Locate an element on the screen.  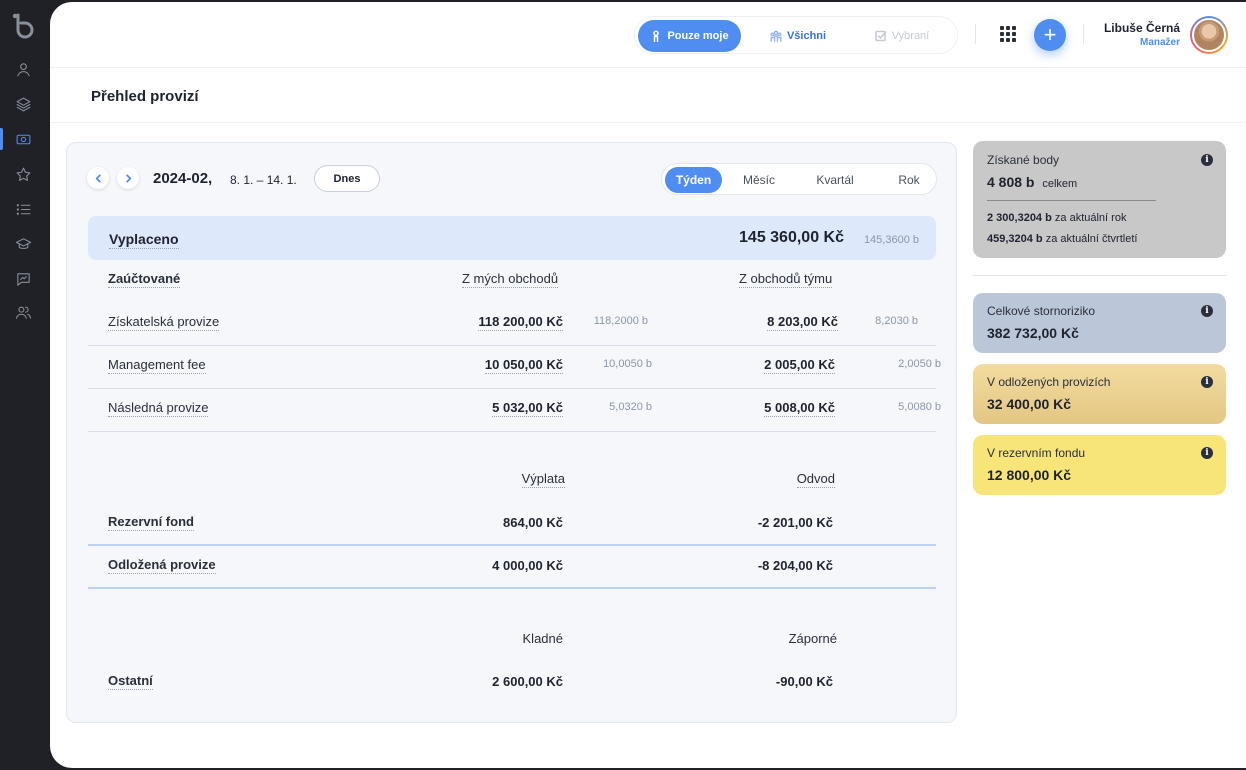
period-label: 2024-02, is located at coordinates (183, 178).